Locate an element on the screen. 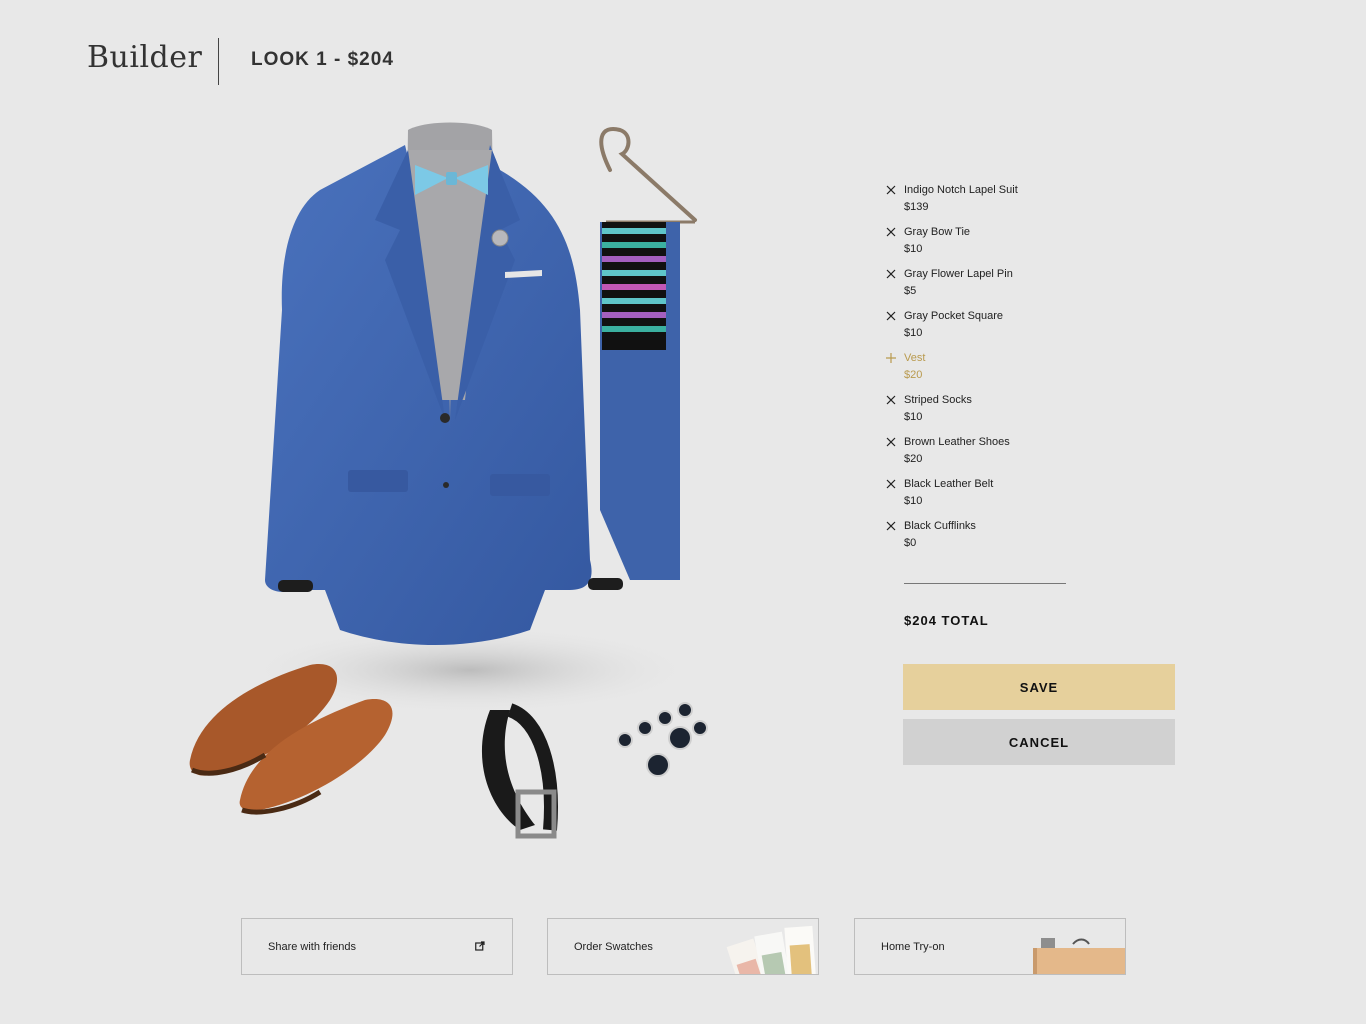 This screenshot has width=1366, height=1024. item-price: $139 is located at coordinates (916, 207).